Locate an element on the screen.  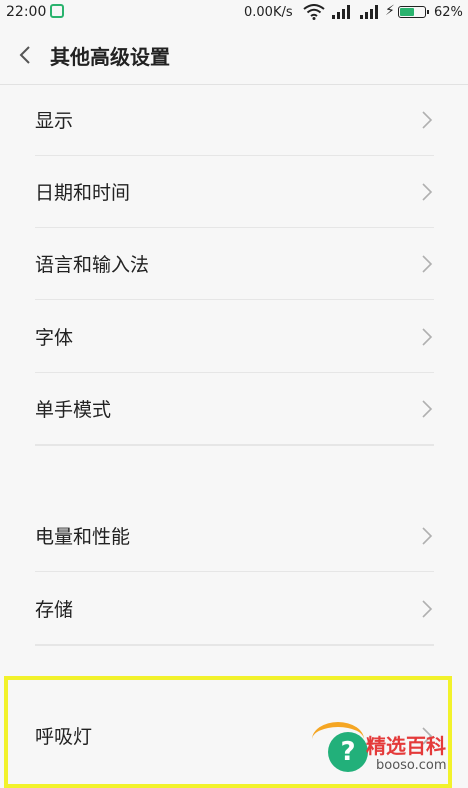
settings-row-label: 单手模式 is located at coordinates (73, 410).